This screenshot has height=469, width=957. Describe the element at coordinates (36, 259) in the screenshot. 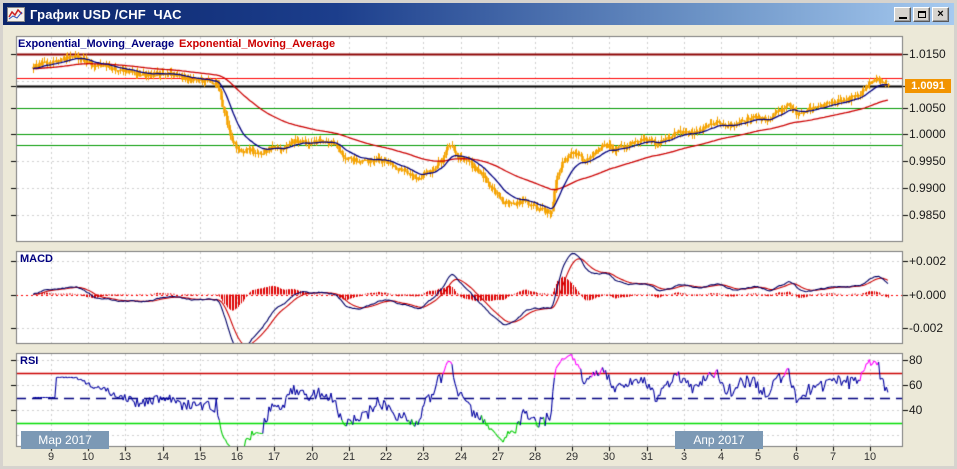

I see `macd-panel-title: MACD` at that location.